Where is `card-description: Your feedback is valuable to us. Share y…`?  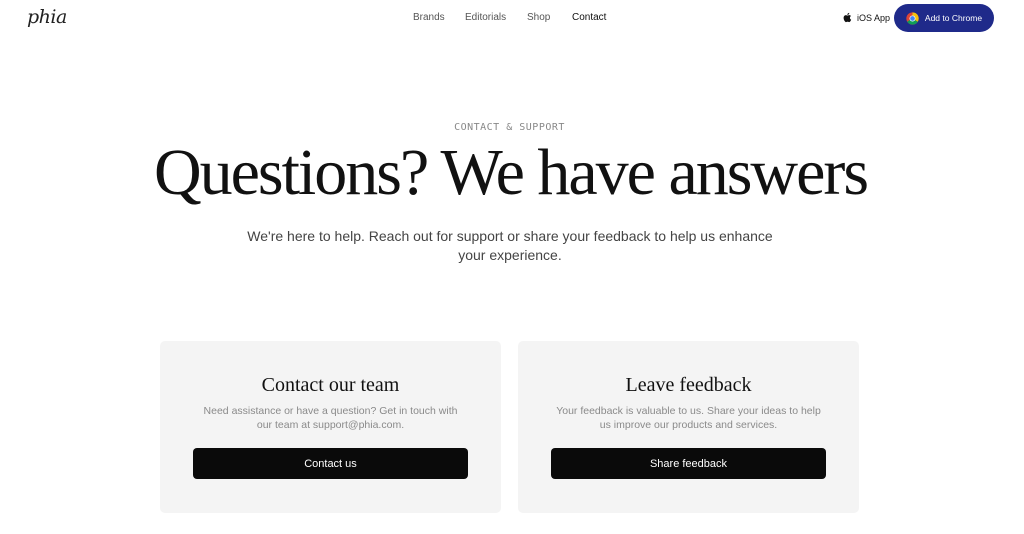
card-description: Your feedback is valuable to us. Share y… is located at coordinates (688, 418).